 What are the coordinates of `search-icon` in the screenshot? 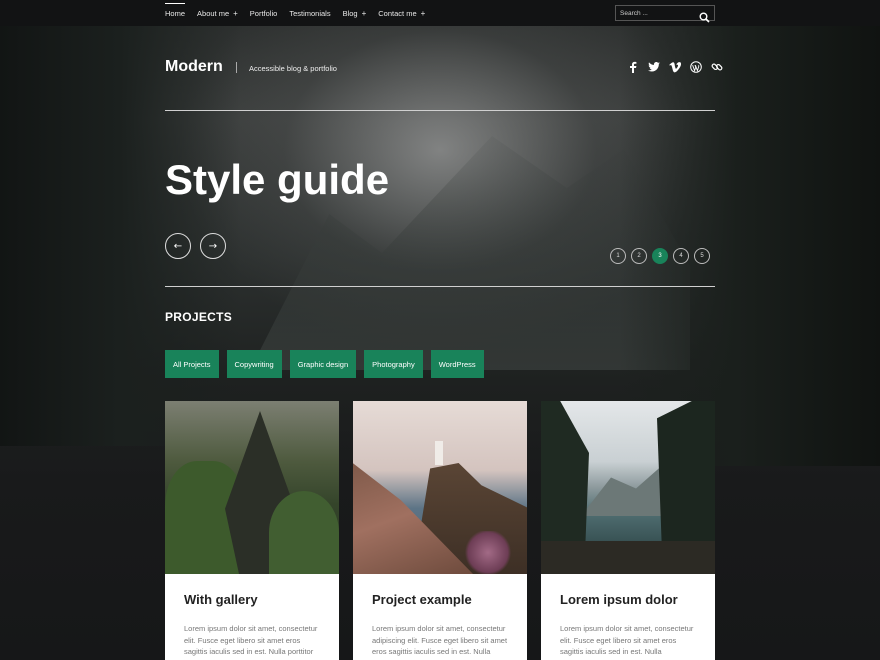 It's located at (704, 17).